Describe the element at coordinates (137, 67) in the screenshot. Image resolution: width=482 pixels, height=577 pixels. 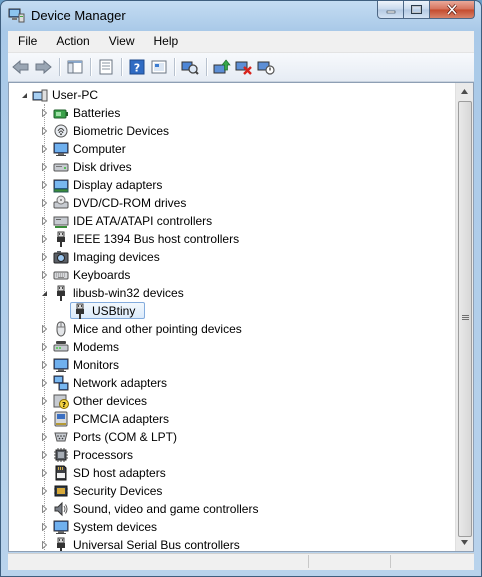
I see `help-button: ?` at that location.